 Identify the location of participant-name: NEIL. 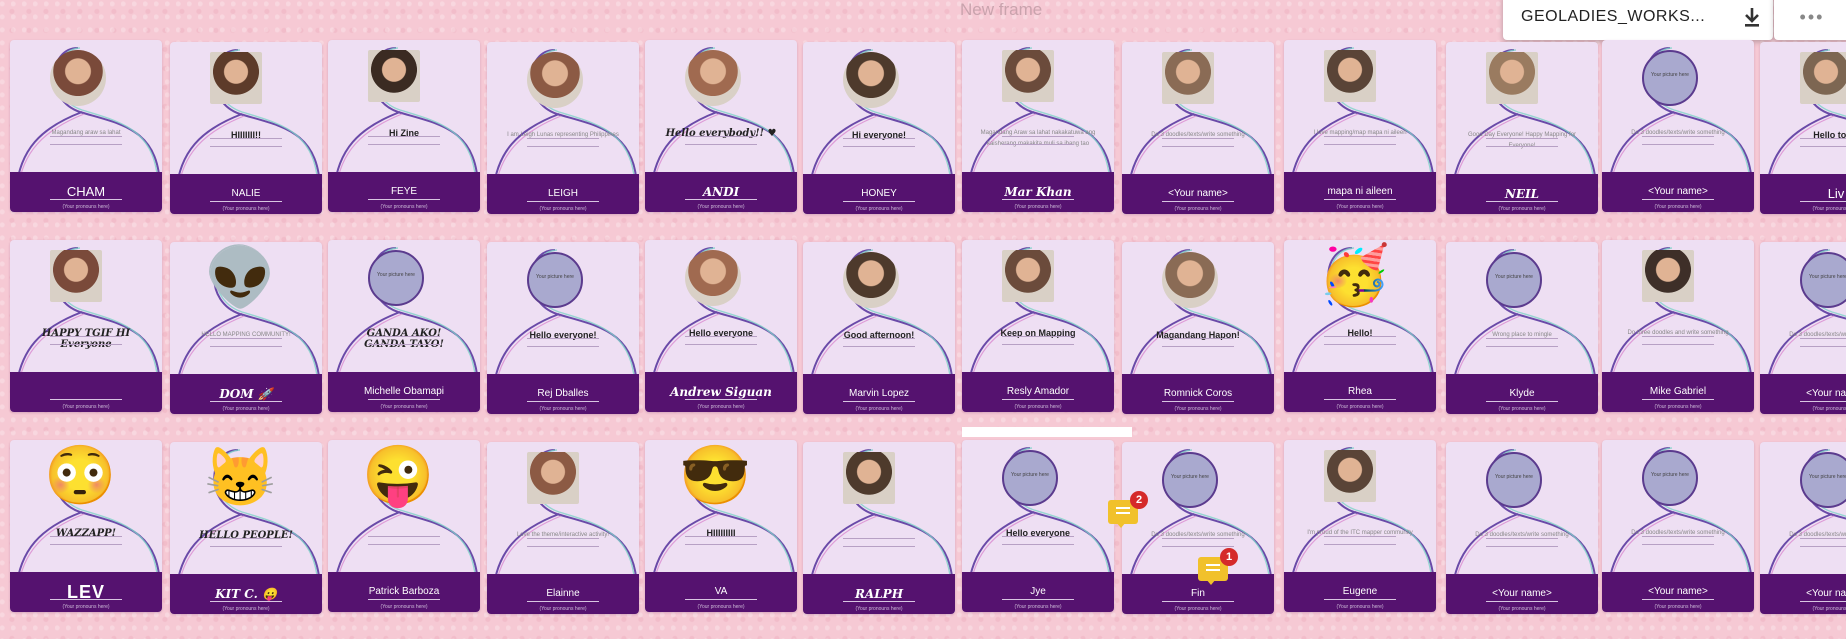
(1522, 194).